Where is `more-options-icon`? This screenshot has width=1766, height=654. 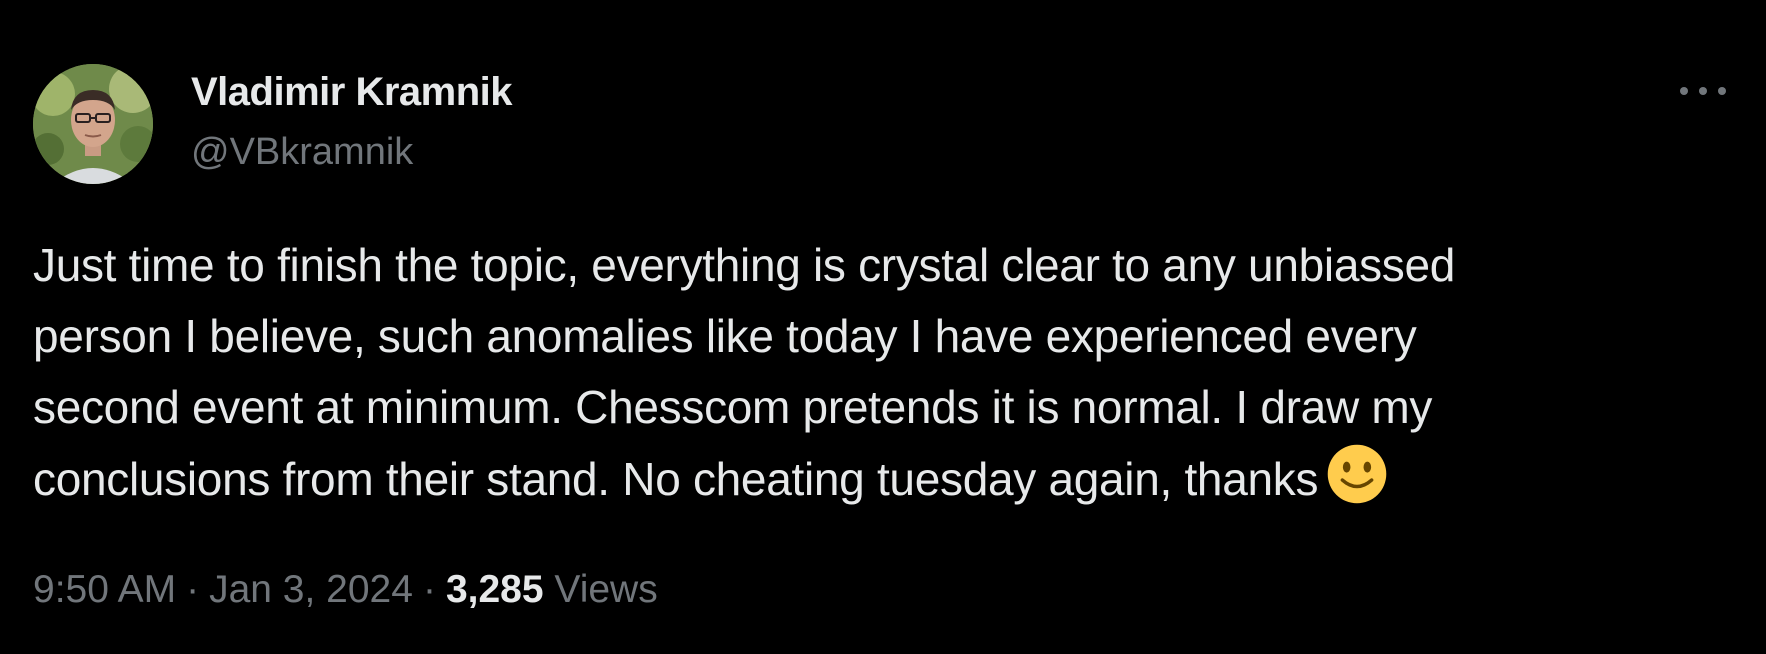
more-options-icon is located at coordinates (1703, 91).